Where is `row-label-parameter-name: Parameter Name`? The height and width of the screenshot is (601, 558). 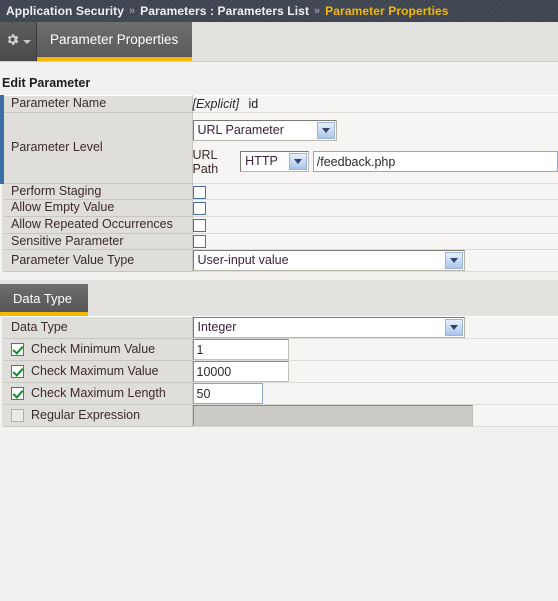
row-label-parameter-name: Parameter Name is located at coordinates (96, 104).